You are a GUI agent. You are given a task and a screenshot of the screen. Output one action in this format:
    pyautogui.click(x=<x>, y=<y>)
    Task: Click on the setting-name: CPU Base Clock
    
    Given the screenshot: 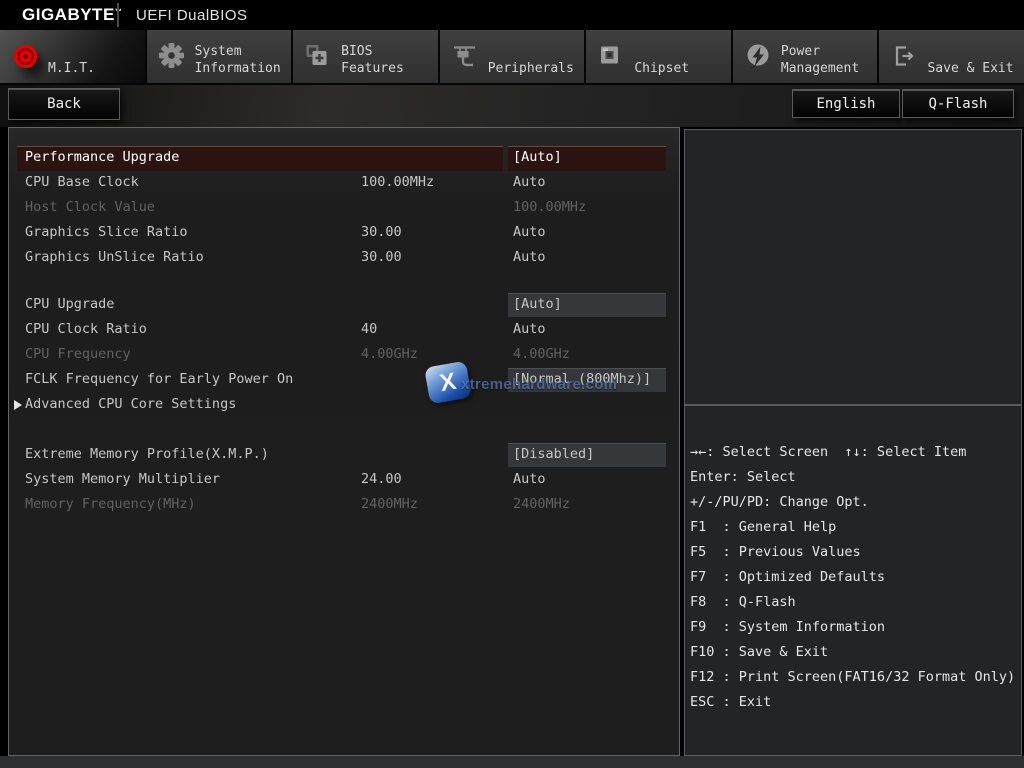 What is the action you would take?
    pyautogui.click(x=82, y=182)
    